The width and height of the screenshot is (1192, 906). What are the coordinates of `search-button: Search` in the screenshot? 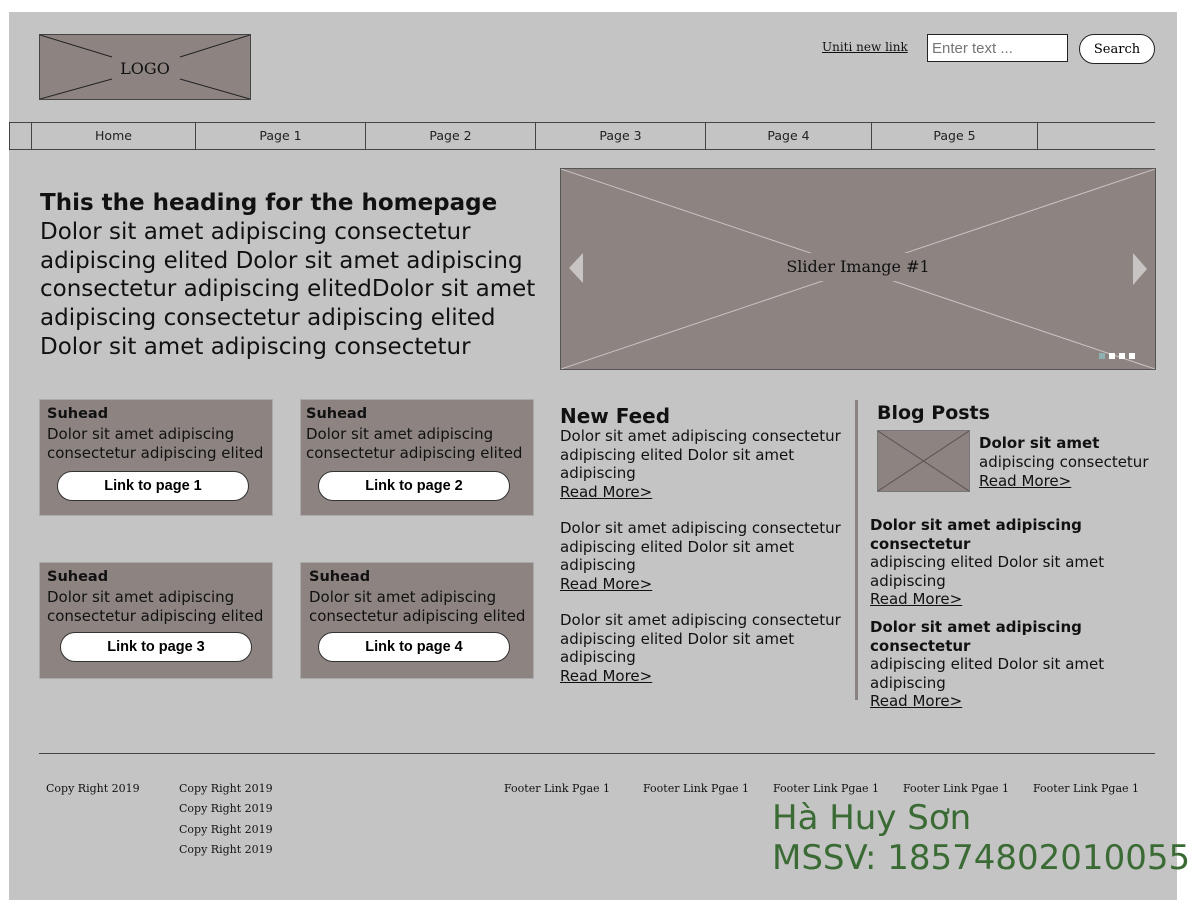 It's located at (1117, 49).